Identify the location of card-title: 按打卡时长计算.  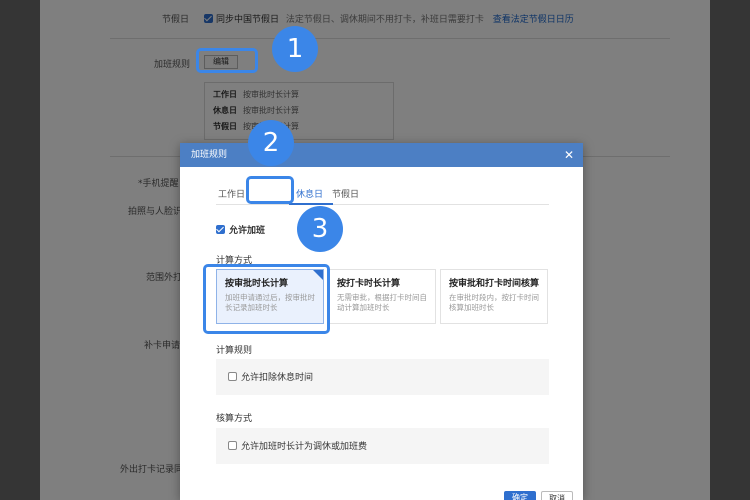
(369, 284).